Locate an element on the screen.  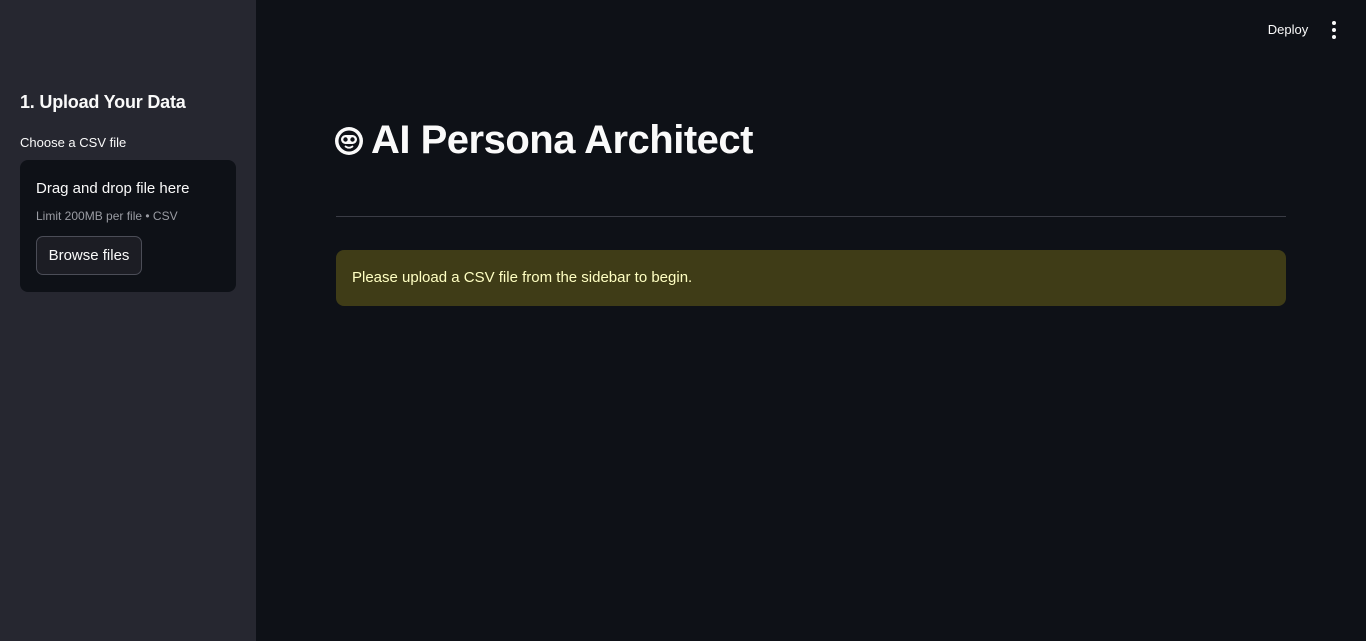
robot-face-icon is located at coordinates (349, 140).